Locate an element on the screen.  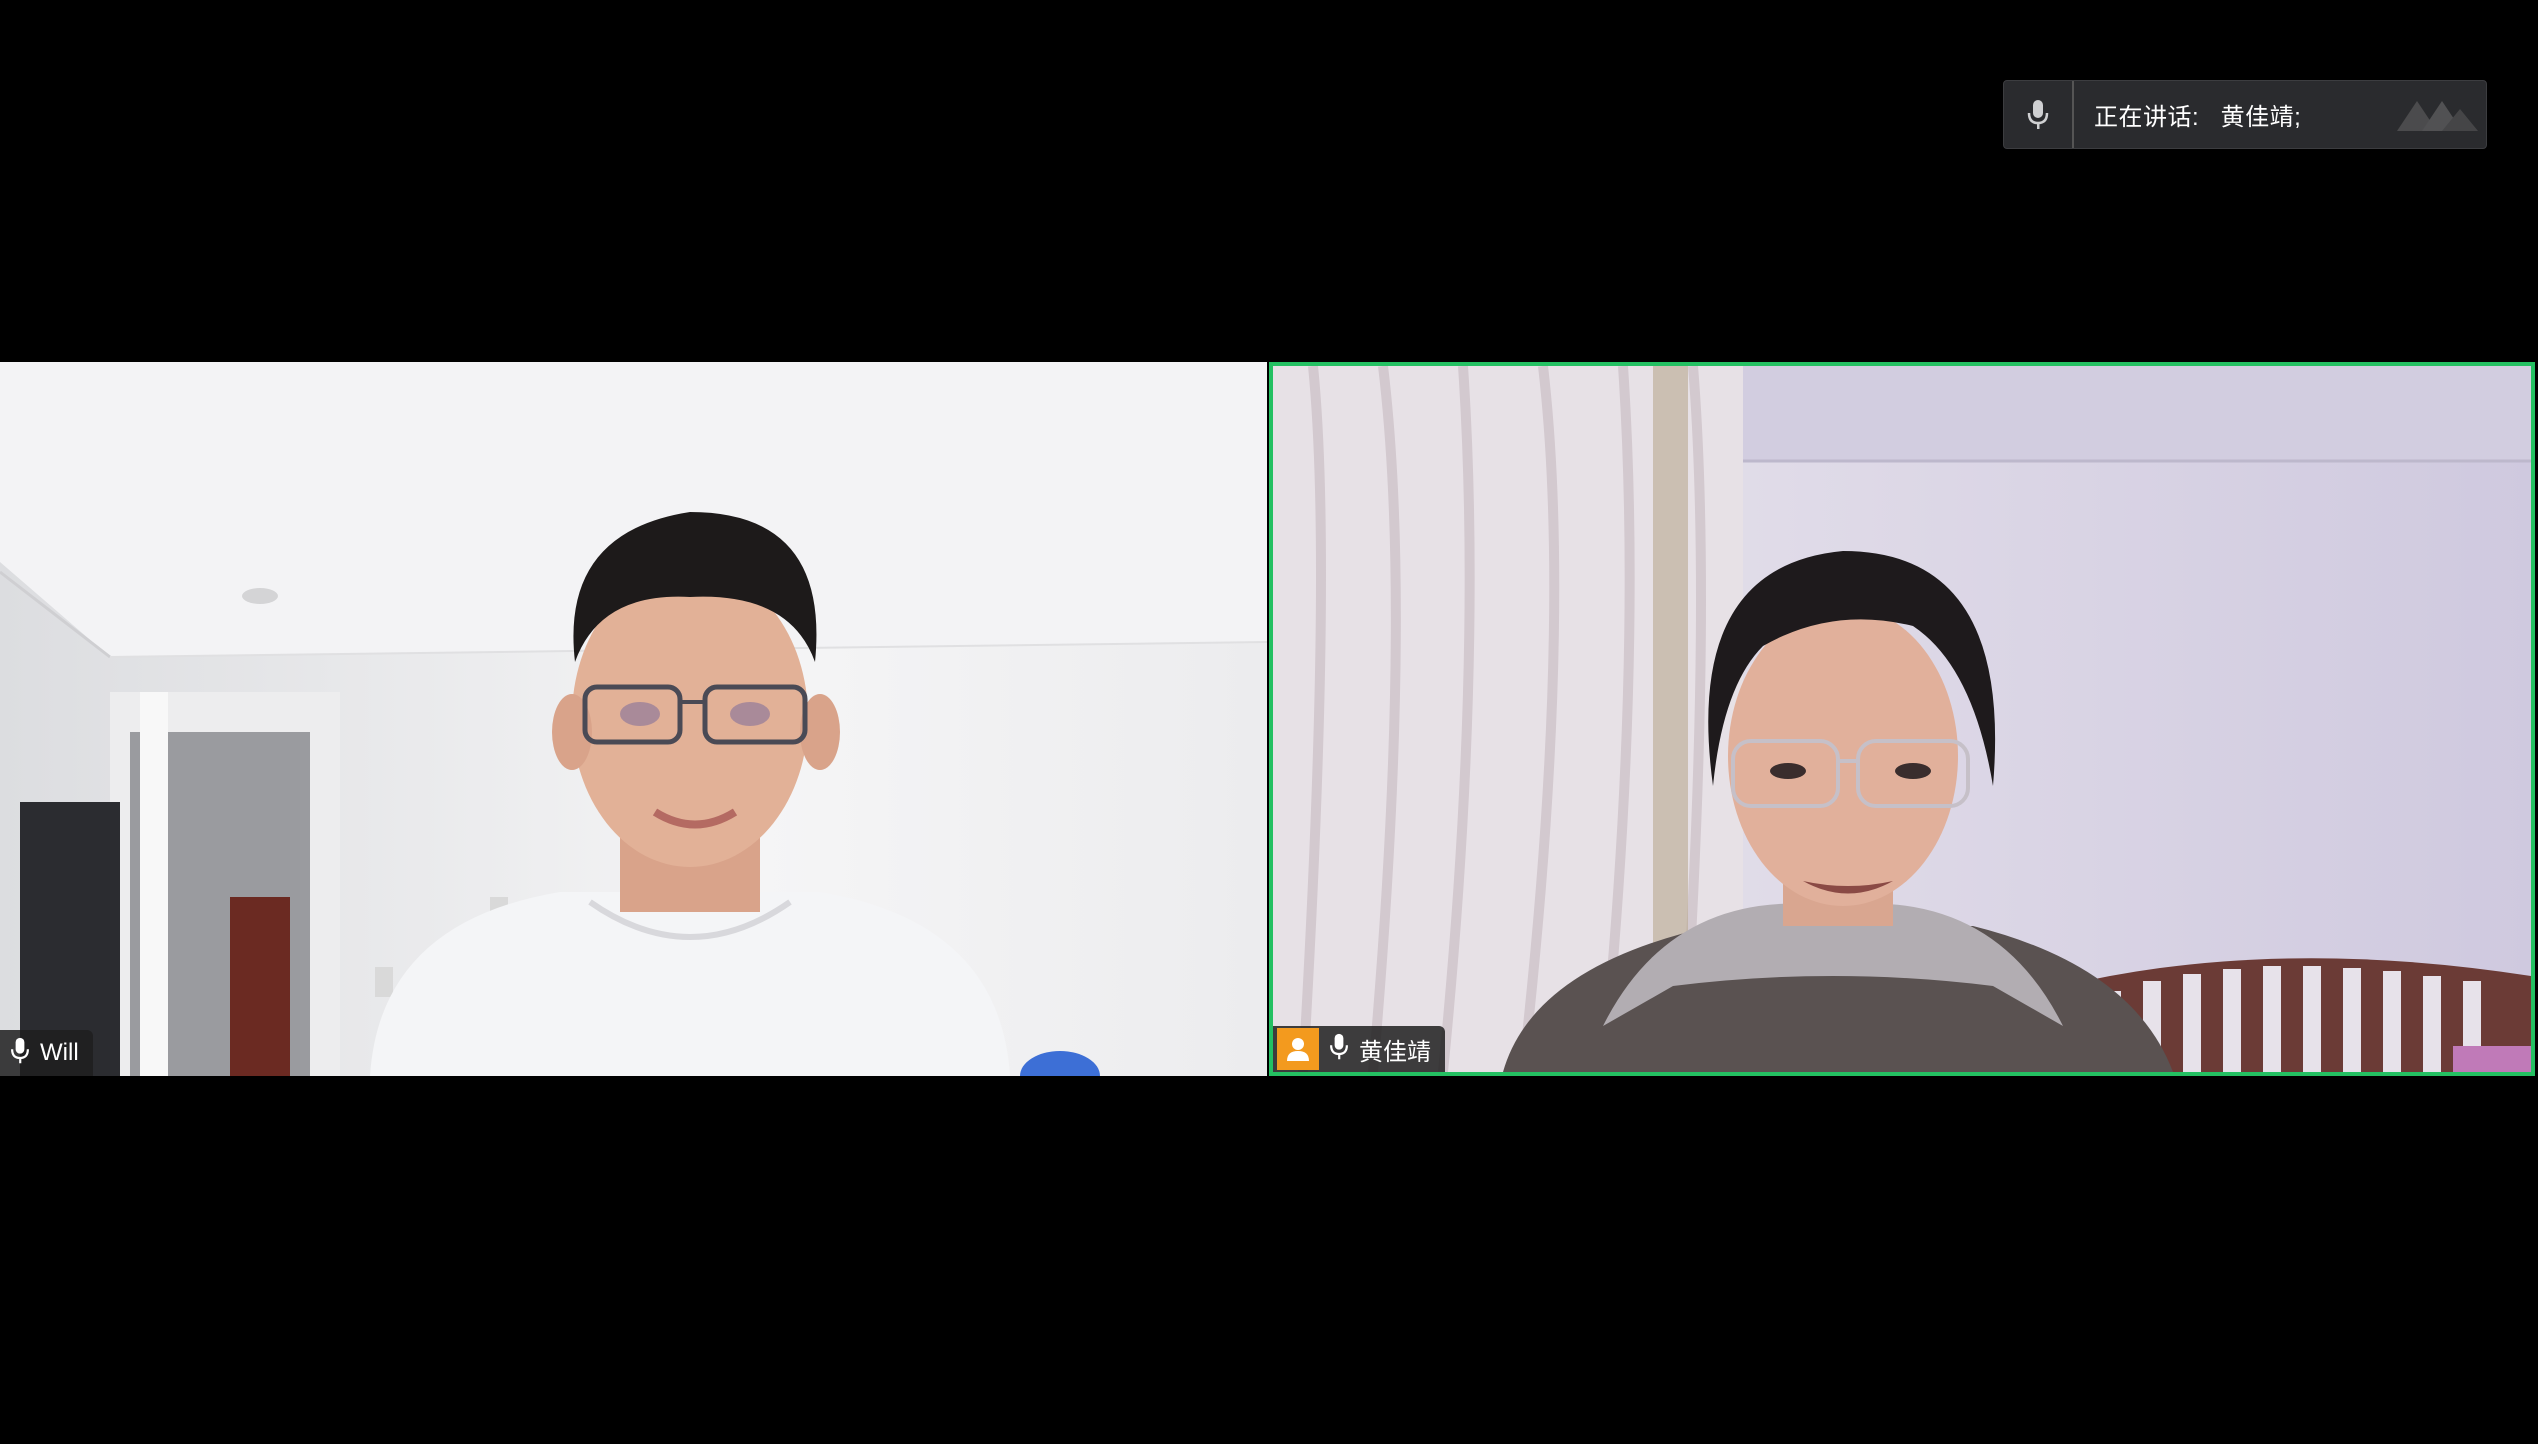
participant-nametag: 黄佳靖 is located at coordinates (1359, 1049).